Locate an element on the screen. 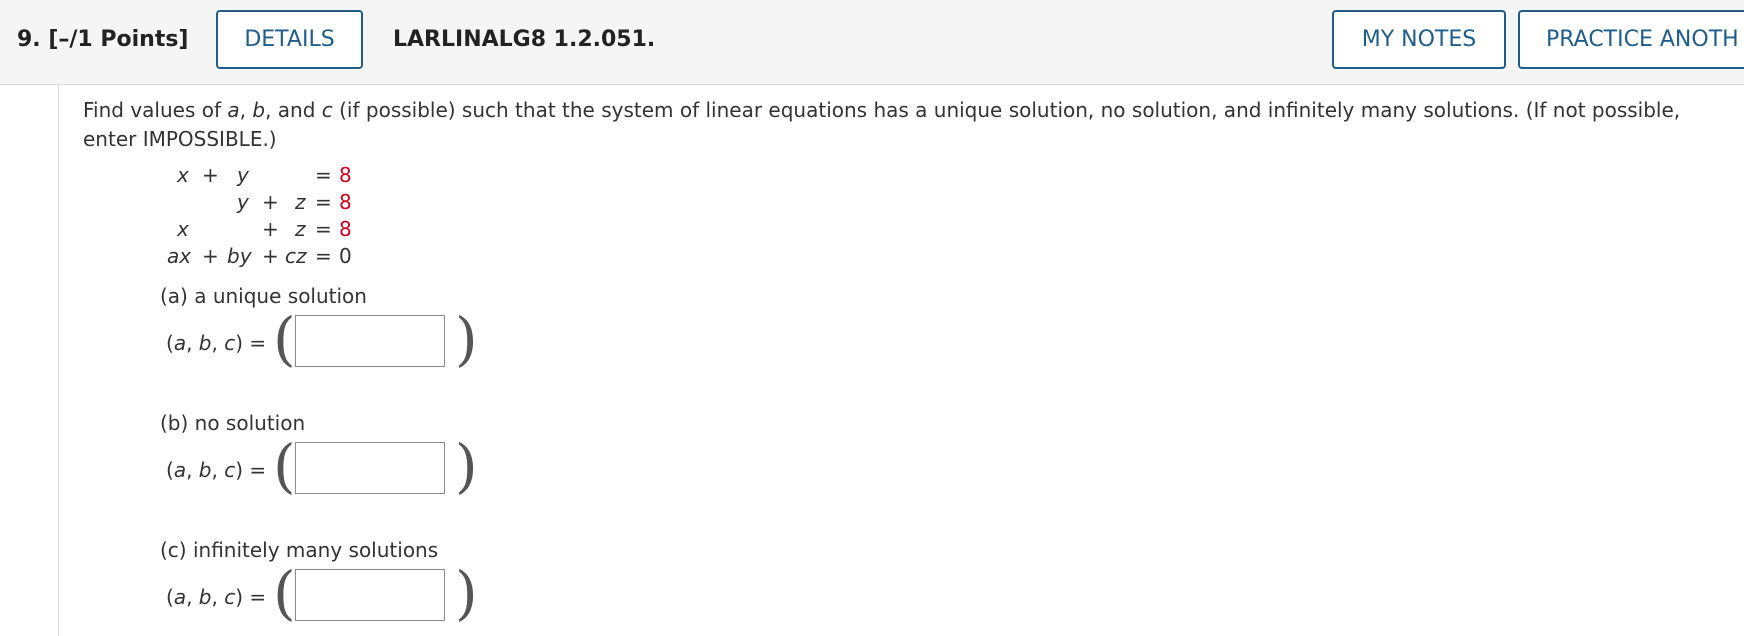  part-b-close-paren: ) is located at coordinates (466, 466).